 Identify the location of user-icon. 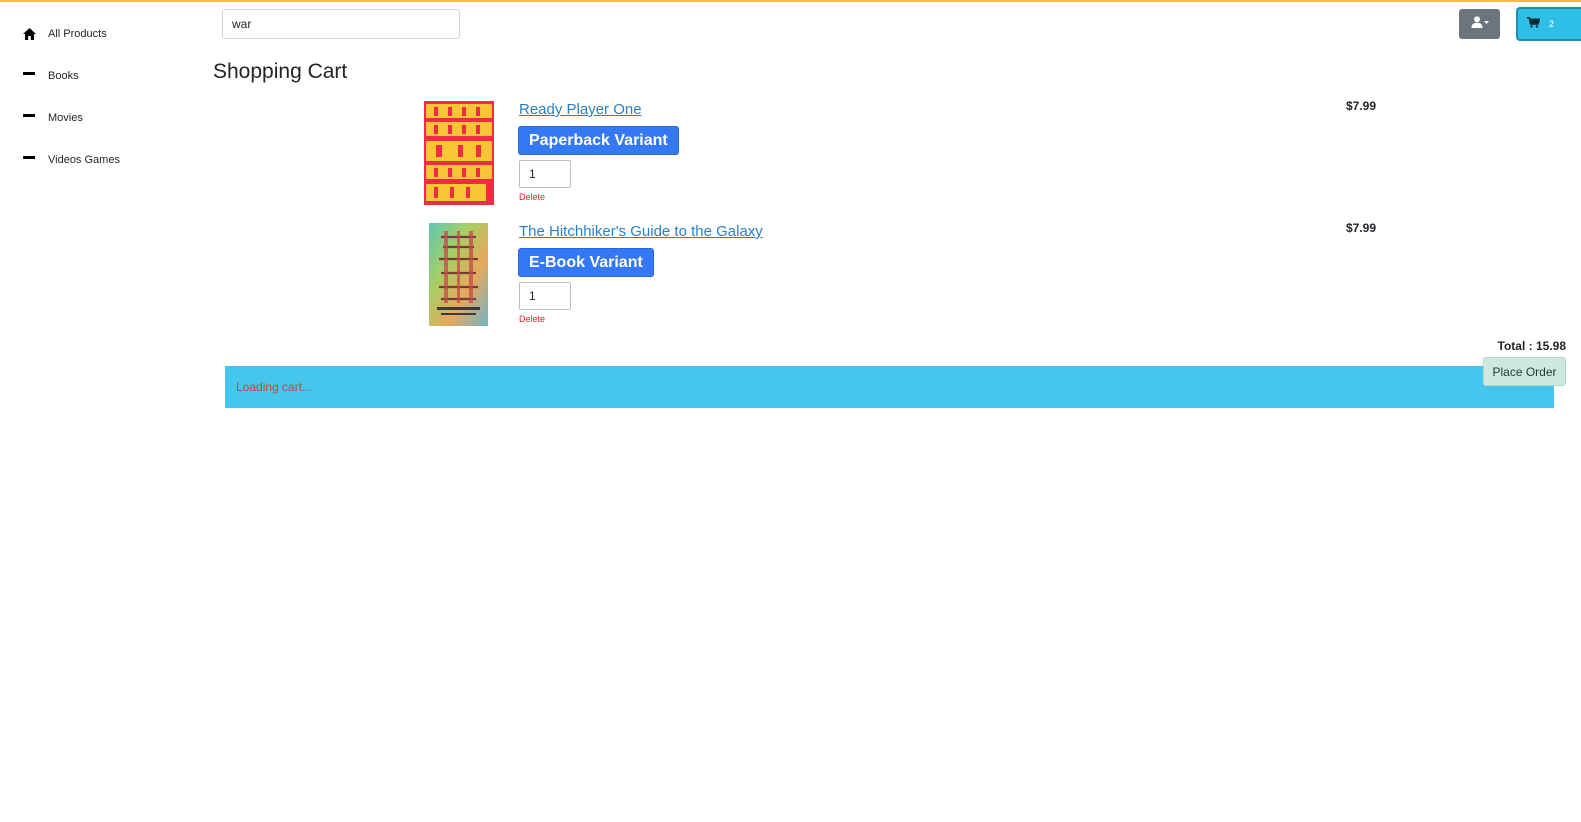
(1480, 24).